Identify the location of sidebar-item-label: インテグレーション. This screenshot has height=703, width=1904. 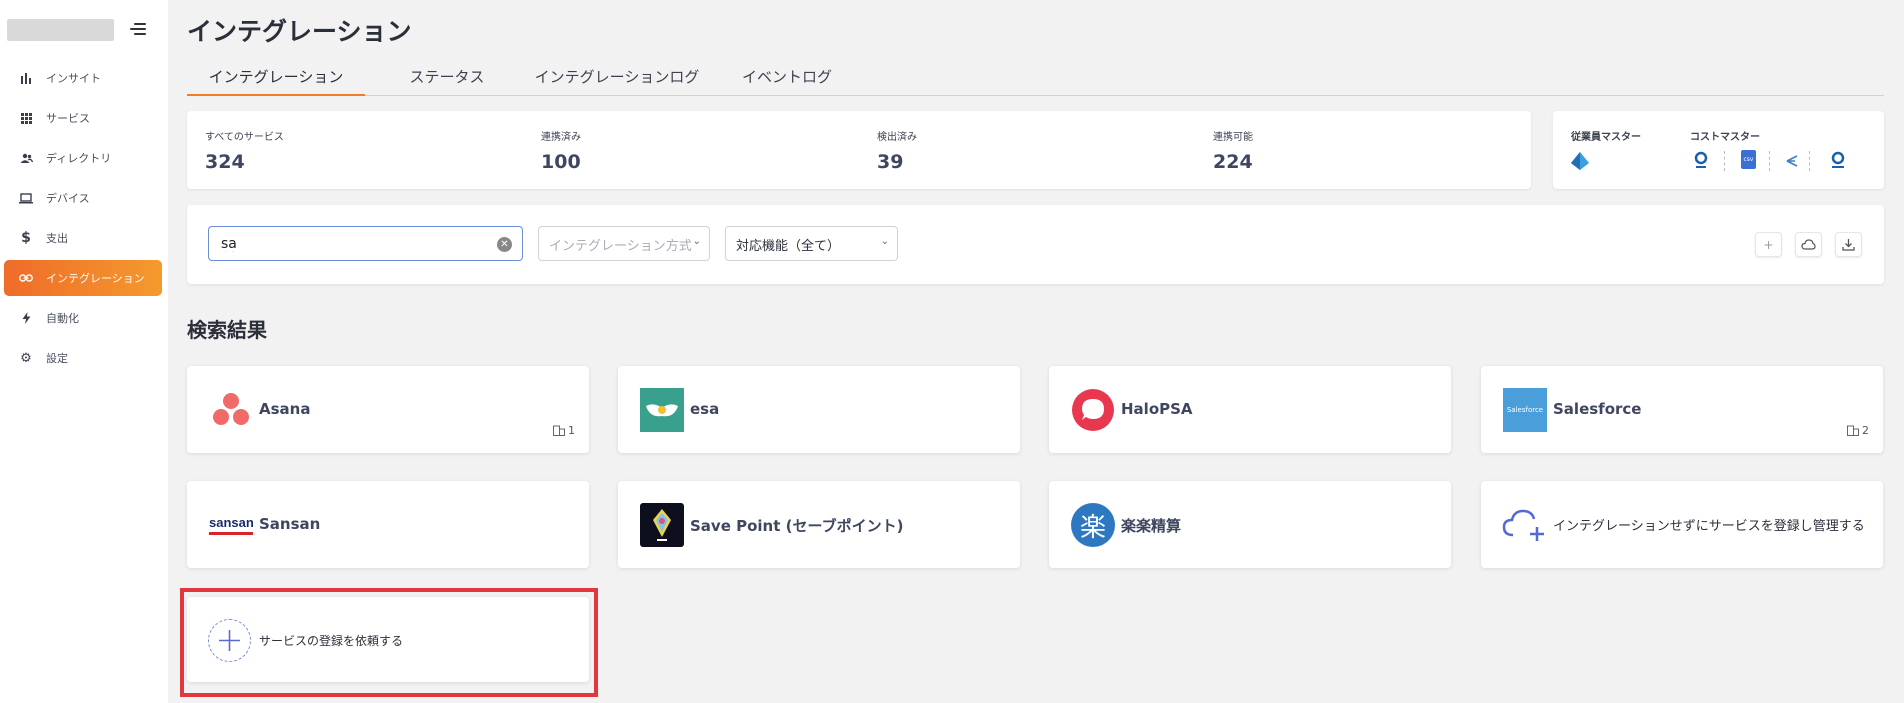
(95, 278).